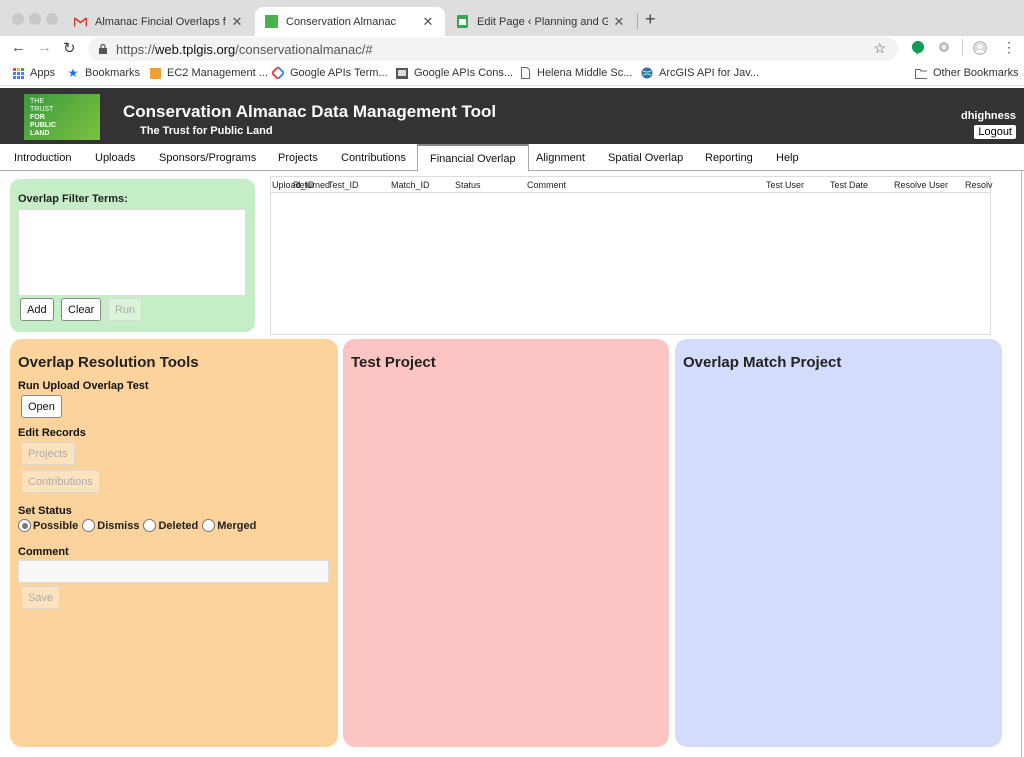 The height and width of the screenshot is (757, 1024). I want to click on tab-sponsors-programs: Sponsors/Programs, so click(207, 157).